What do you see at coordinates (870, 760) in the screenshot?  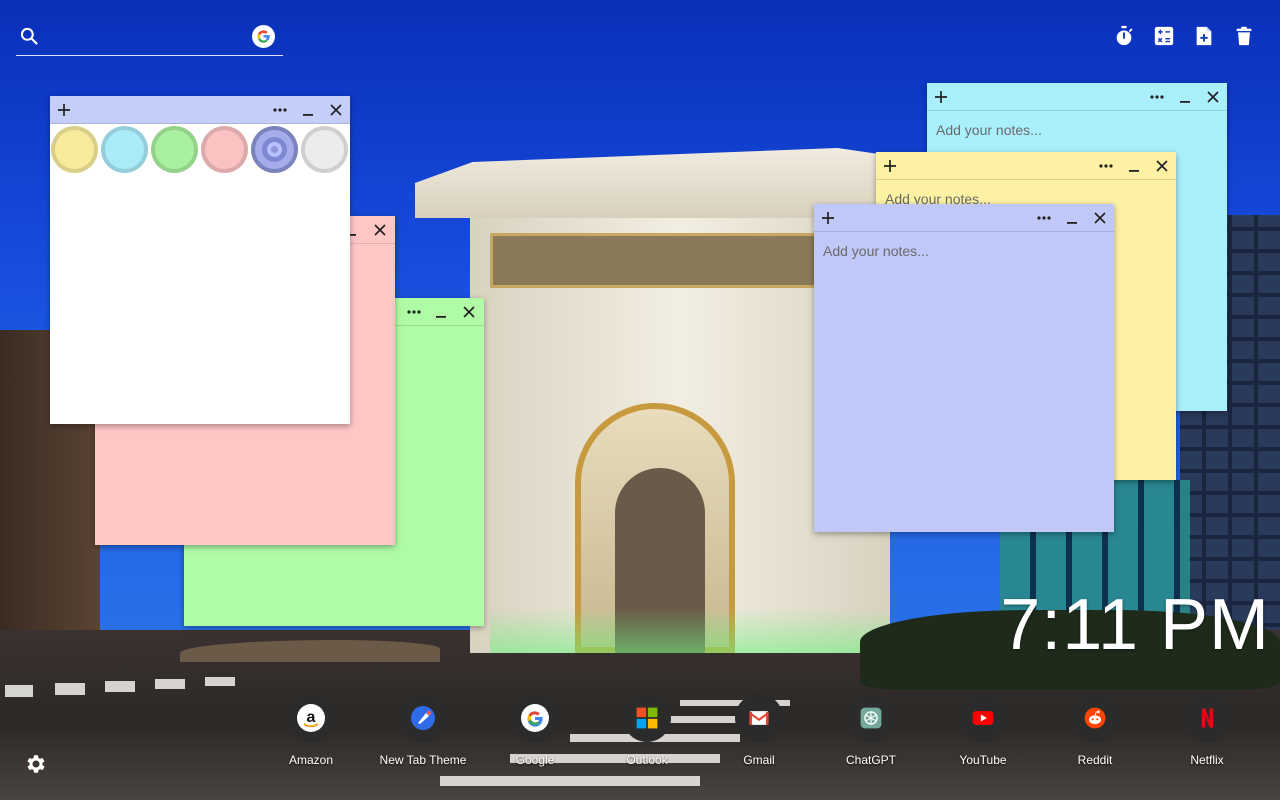 I see `shortcut-label: ChatGPT` at bounding box center [870, 760].